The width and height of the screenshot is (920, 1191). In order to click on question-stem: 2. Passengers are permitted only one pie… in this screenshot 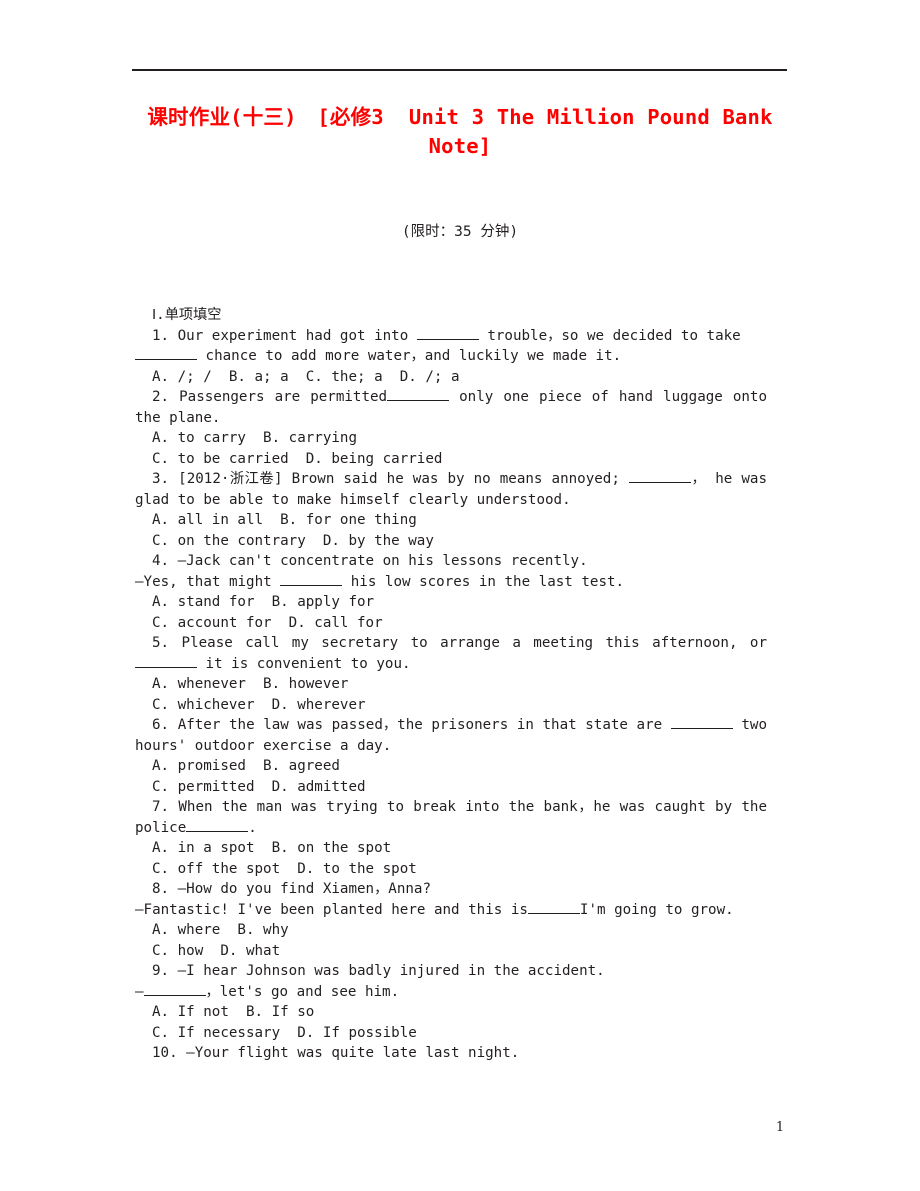, I will do `click(451, 407)`.